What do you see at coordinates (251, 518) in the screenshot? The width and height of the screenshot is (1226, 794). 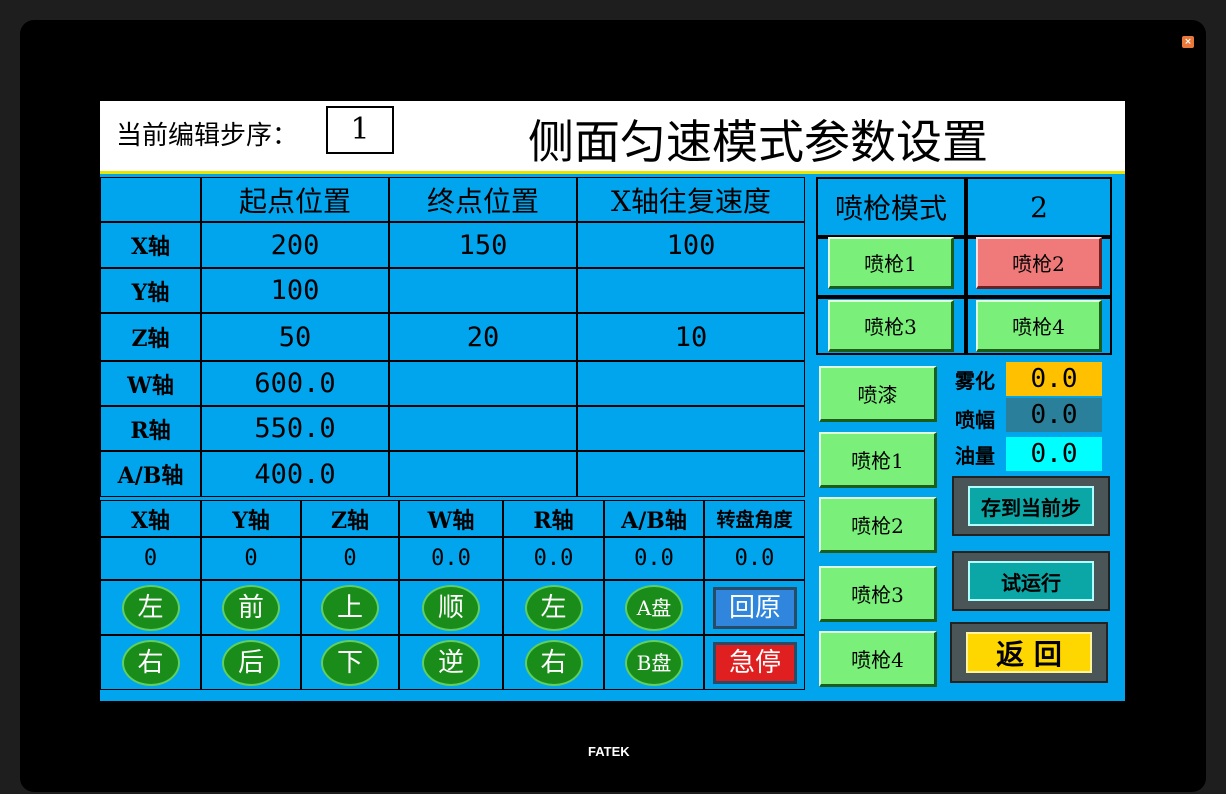 I see `status-header-y: Y轴` at bounding box center [251, 518].